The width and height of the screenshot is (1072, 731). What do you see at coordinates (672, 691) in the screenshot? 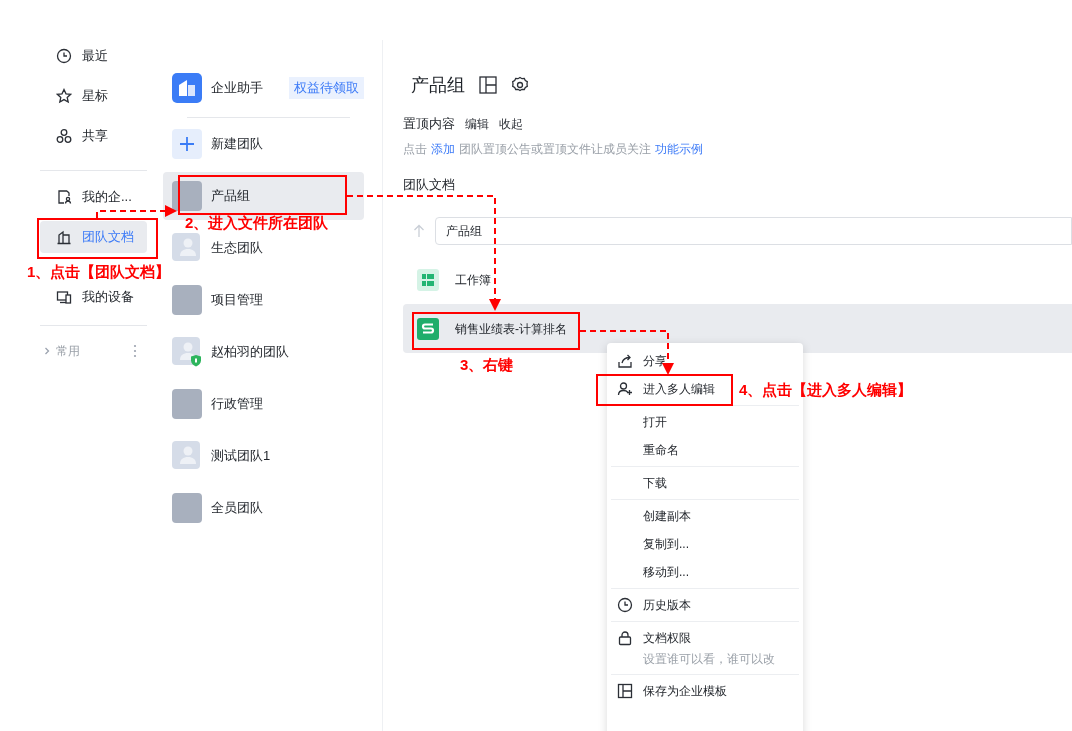
I see `menu-item: 保存为企业模板` at bounding box center [672, 691].